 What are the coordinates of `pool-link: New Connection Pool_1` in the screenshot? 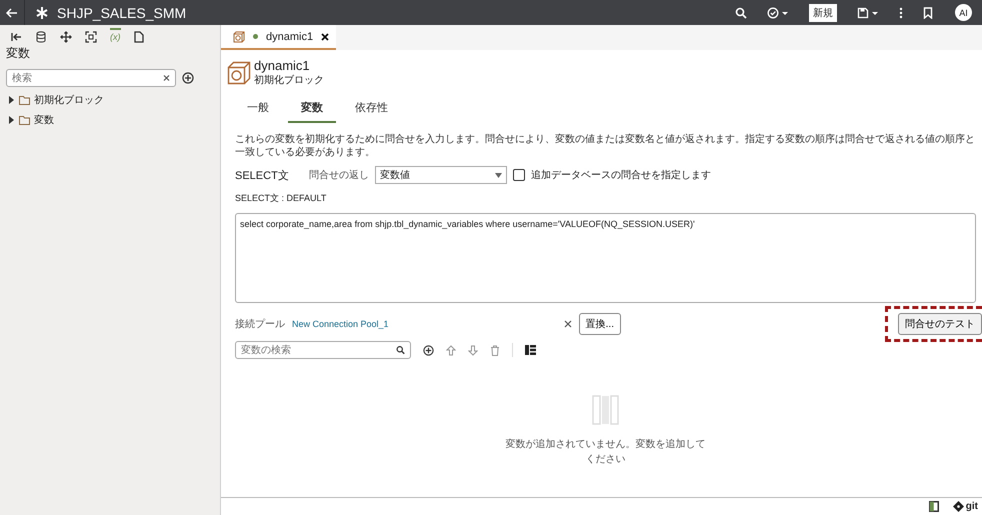 It's located at (340, 324).